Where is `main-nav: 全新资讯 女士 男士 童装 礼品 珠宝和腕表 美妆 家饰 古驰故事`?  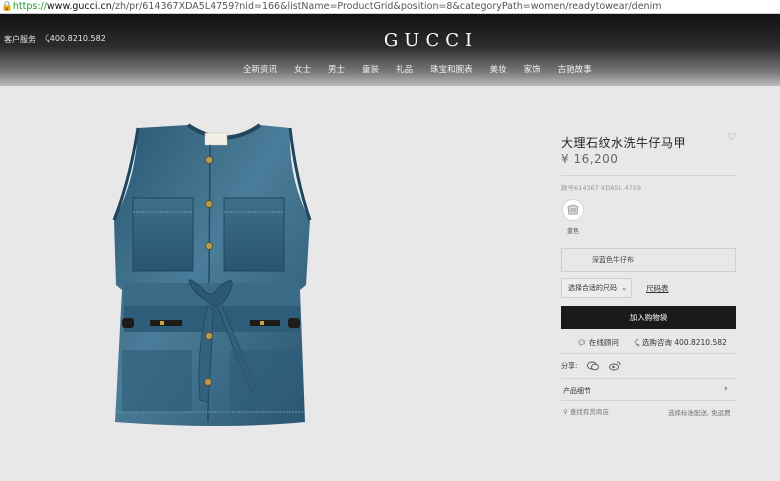
main-nav: 全新资讯 女士 男士 童装 礼品 珠宝和腕表 美妆 家饰 古驰故事 is located at coordinates (426, 69).